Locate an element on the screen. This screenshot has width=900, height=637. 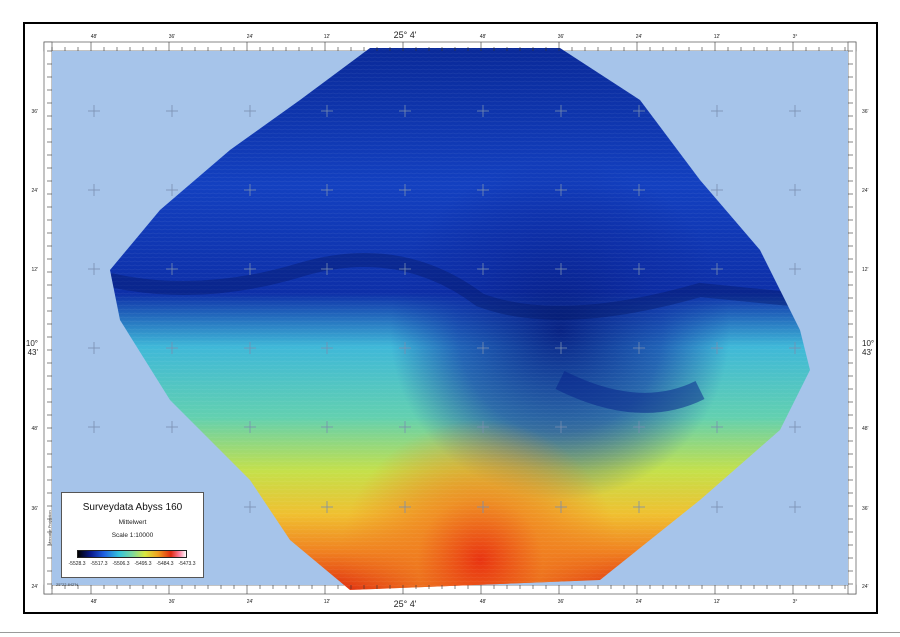
right-tick-band is located at coordinates (852, 318).